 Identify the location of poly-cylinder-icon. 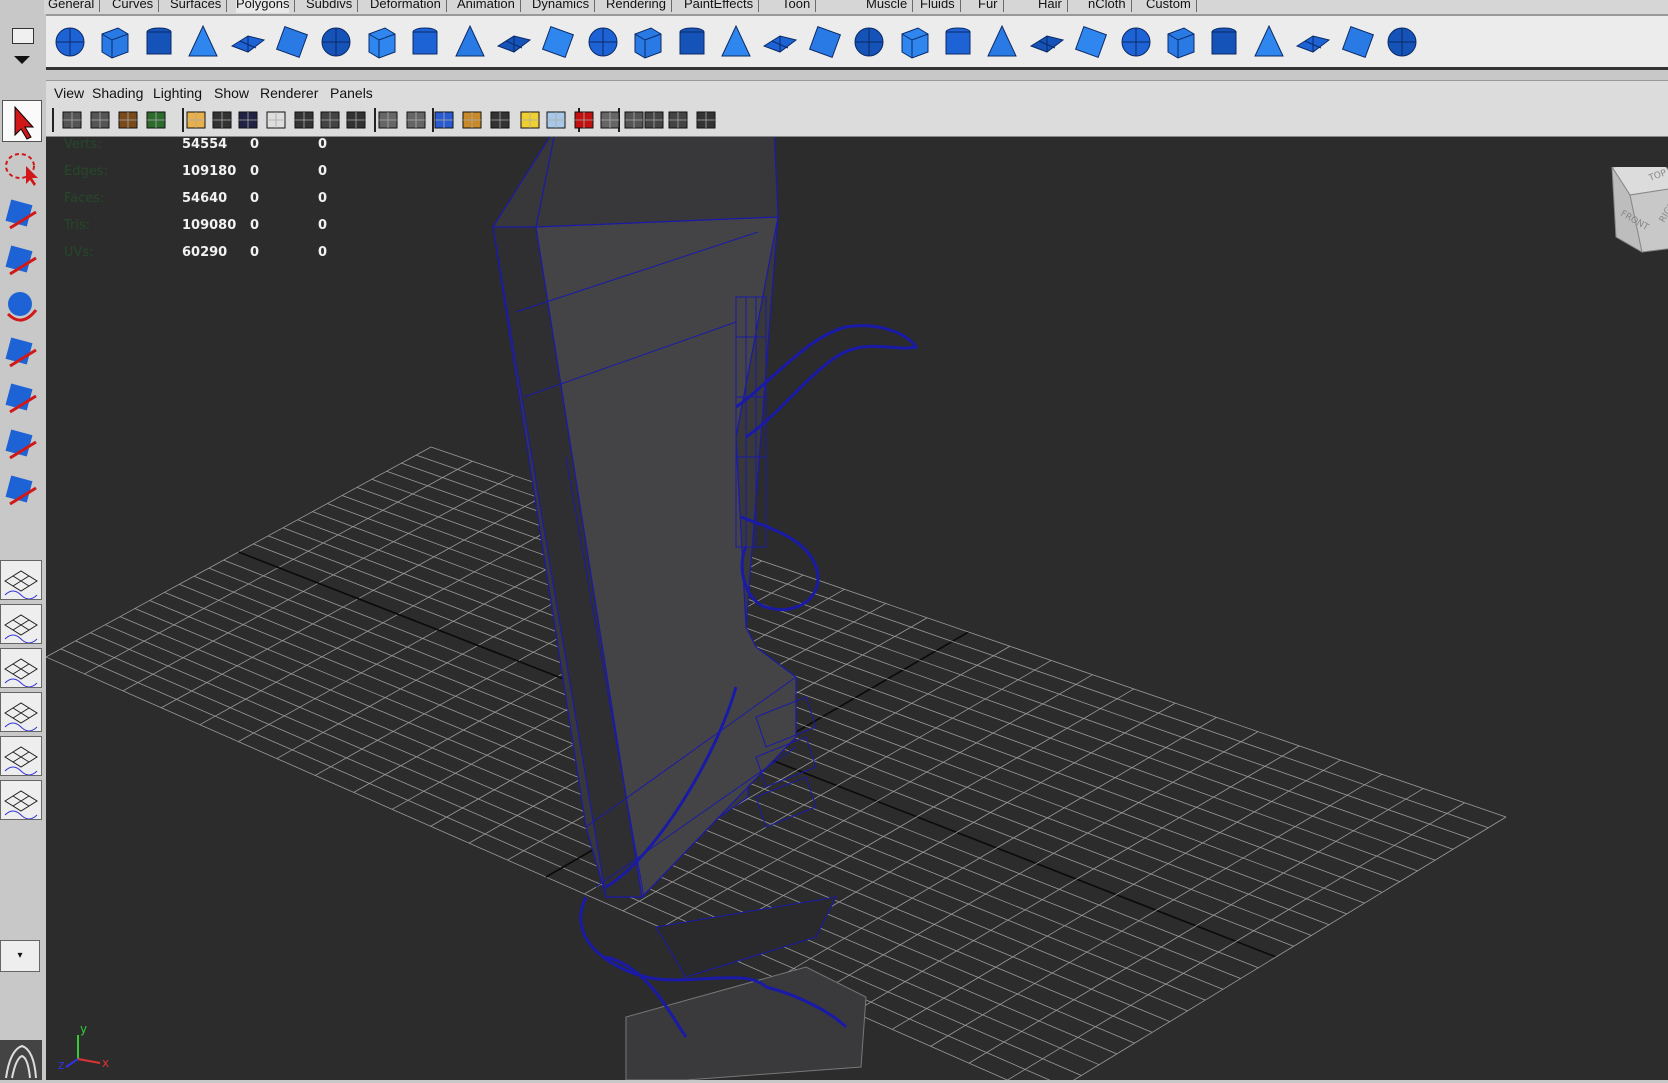
(159, 42).